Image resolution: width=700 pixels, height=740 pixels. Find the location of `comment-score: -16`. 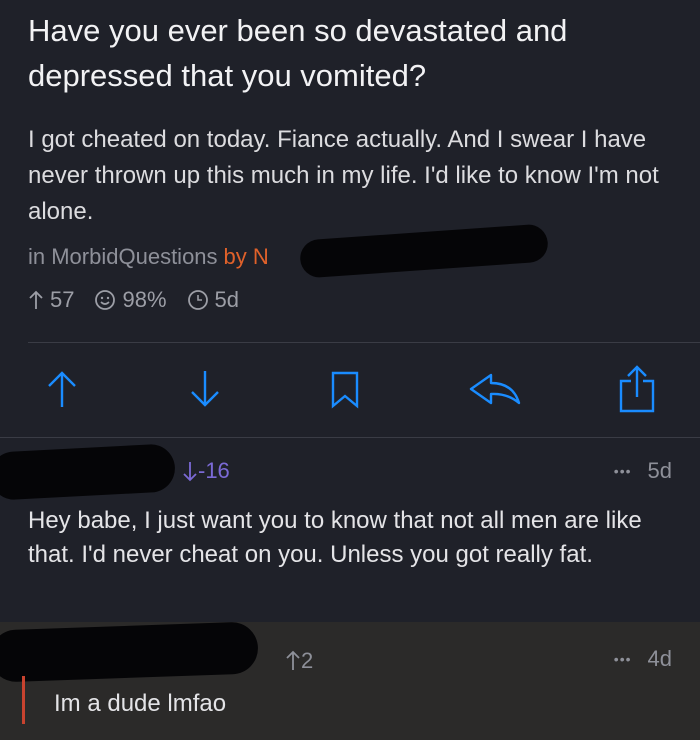

comment-score: -16 is located at coordinates (206, 471).